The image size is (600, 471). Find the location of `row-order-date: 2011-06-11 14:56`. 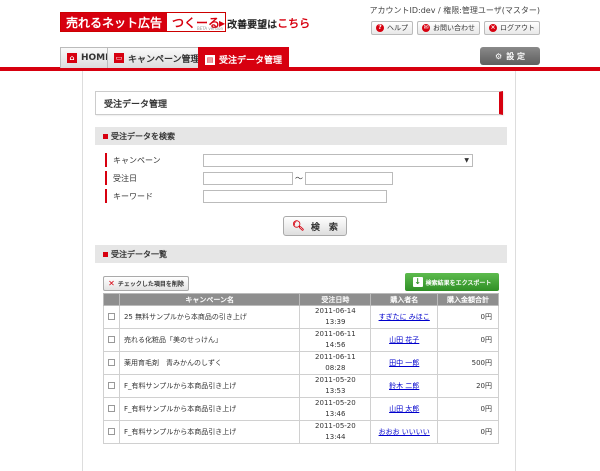

row-order-date: 2011-06-11 14:56 is located at coordinates (335, 340).